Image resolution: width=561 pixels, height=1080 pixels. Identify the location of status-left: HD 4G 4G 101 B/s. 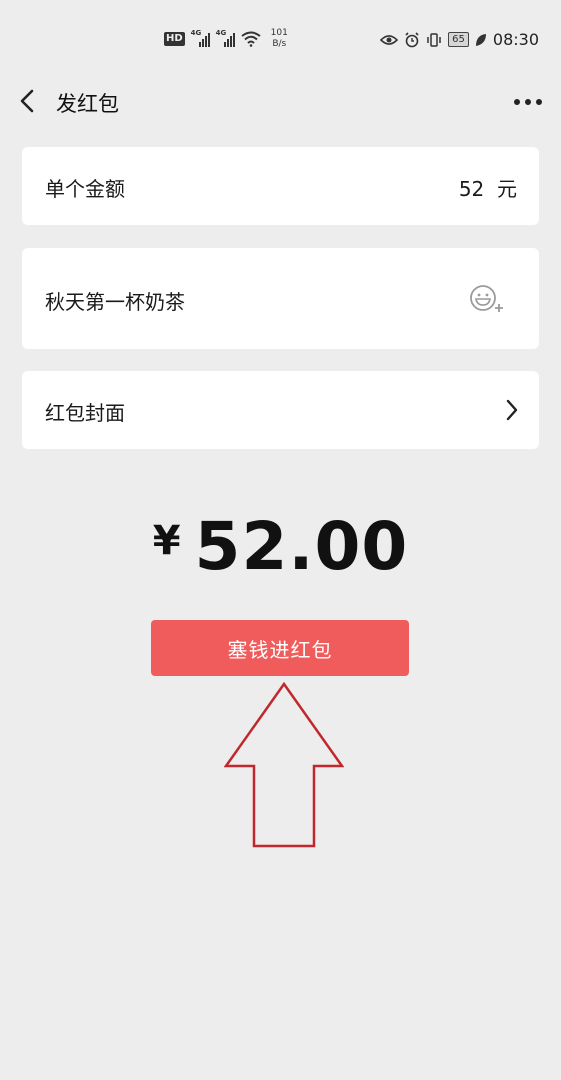
(226, 39).